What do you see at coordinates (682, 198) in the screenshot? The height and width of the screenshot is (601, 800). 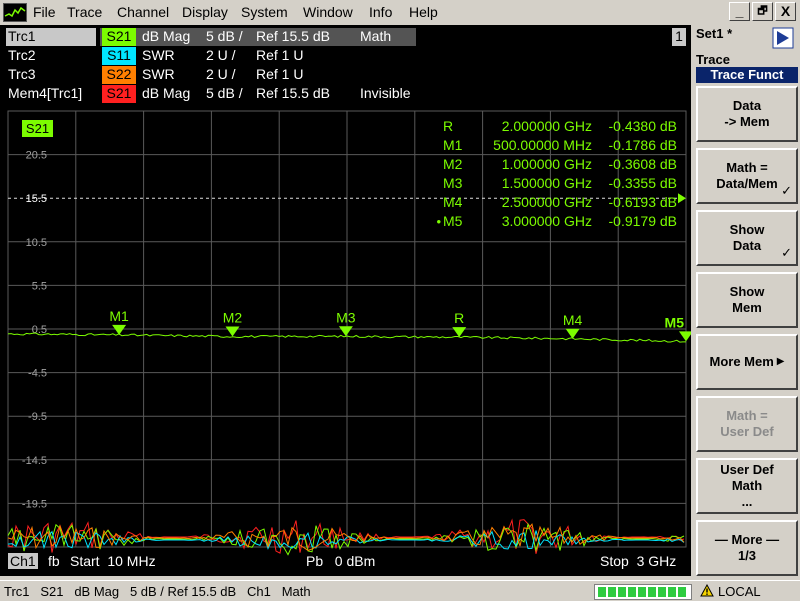 I see `reference-level-arrow-icon` at bounding box center [682, 198].